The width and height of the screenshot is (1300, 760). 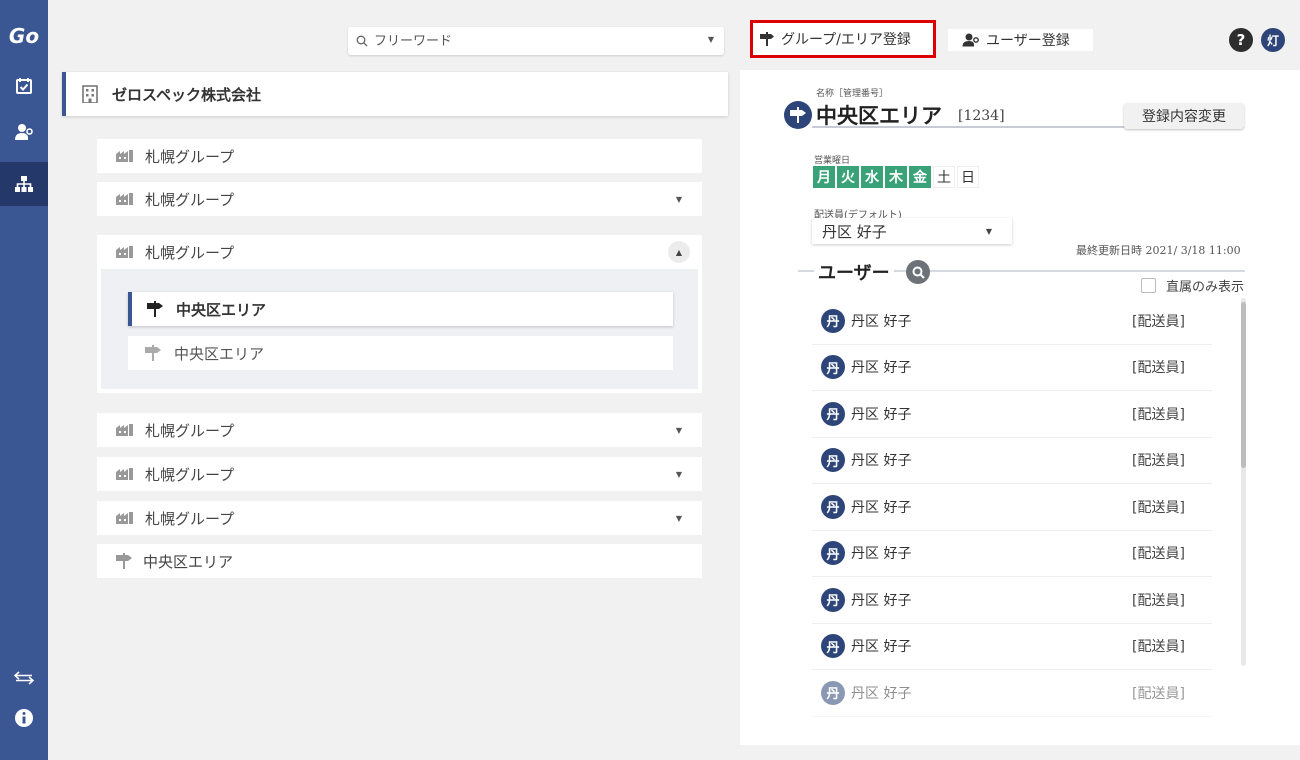 What do you see at coordinates (832, 161) in the screenshot?
I see `business-days-caption: 営業曜日` at bounding box center [832, 161].